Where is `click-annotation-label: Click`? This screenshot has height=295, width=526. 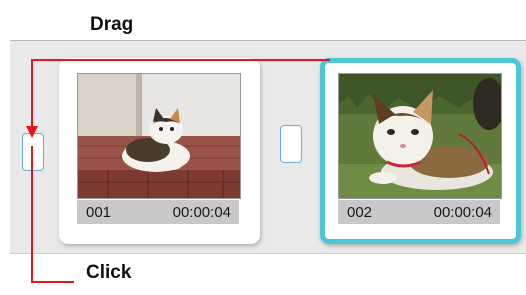
click-annotation-label: Click is located at coordinates (109, 272).